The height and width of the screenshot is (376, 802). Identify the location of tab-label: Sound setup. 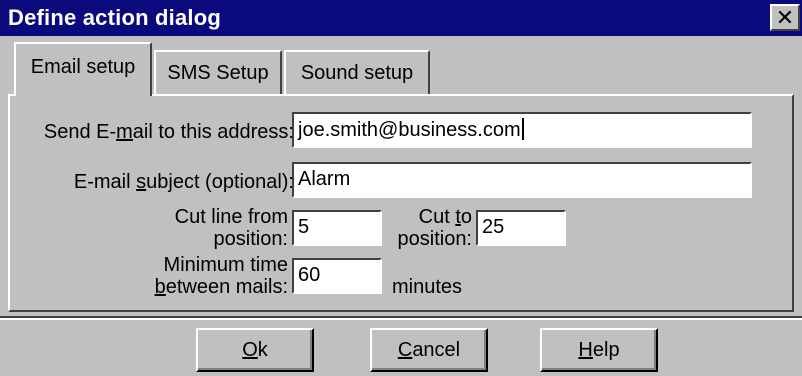
(357, 73).